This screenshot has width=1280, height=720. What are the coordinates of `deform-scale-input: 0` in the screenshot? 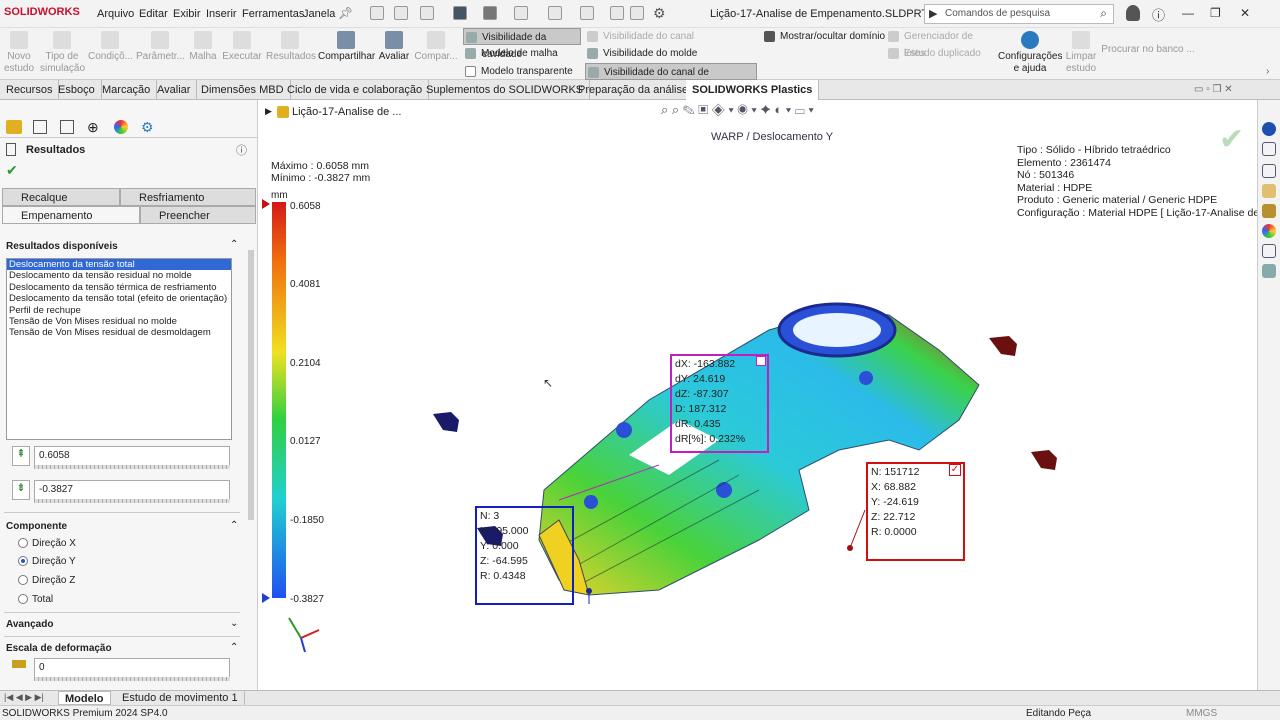 It's located at (132, 668).